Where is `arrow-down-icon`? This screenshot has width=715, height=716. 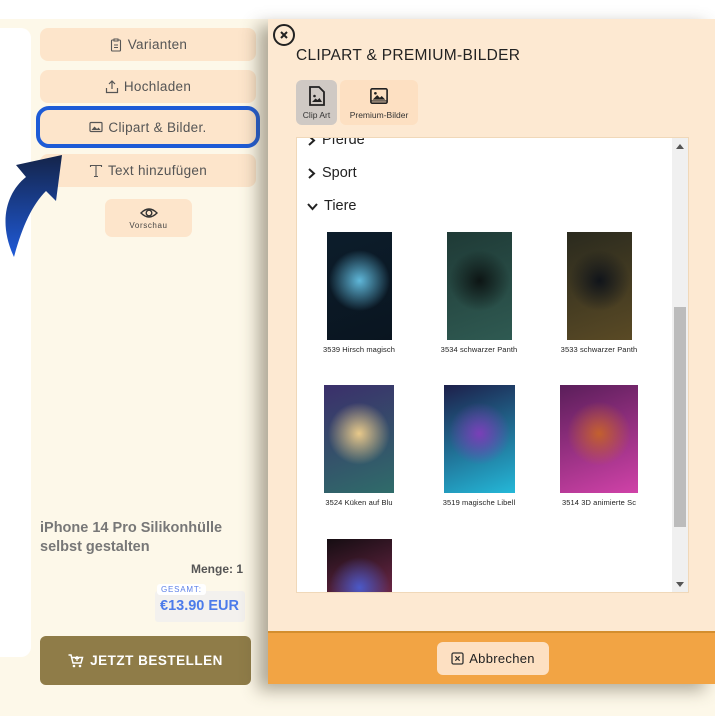
arrow-down-icon is located at coordinates (680, 584).